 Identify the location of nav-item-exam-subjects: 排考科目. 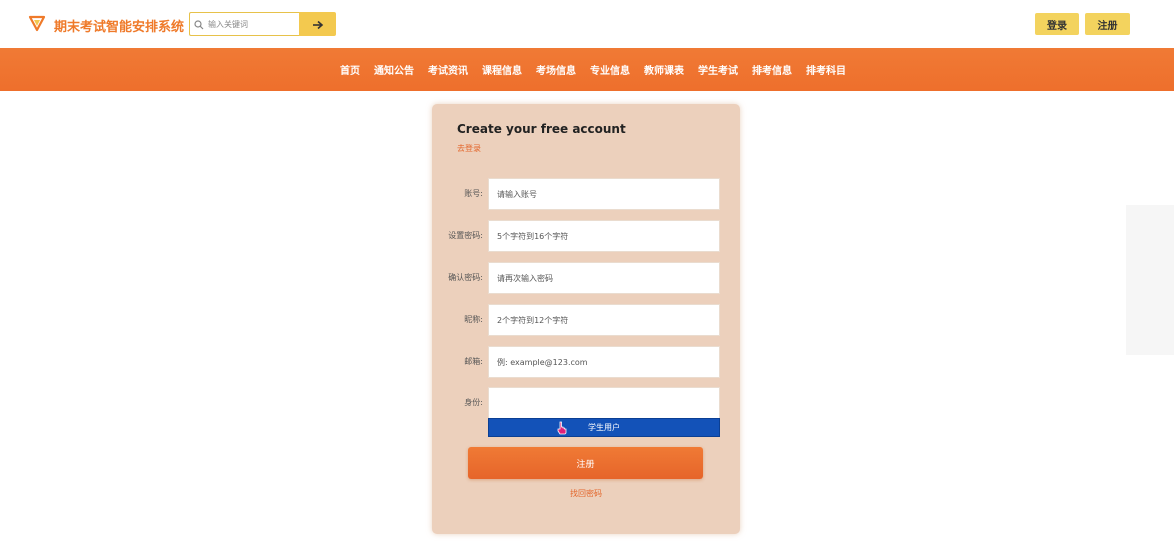
(826, 69).